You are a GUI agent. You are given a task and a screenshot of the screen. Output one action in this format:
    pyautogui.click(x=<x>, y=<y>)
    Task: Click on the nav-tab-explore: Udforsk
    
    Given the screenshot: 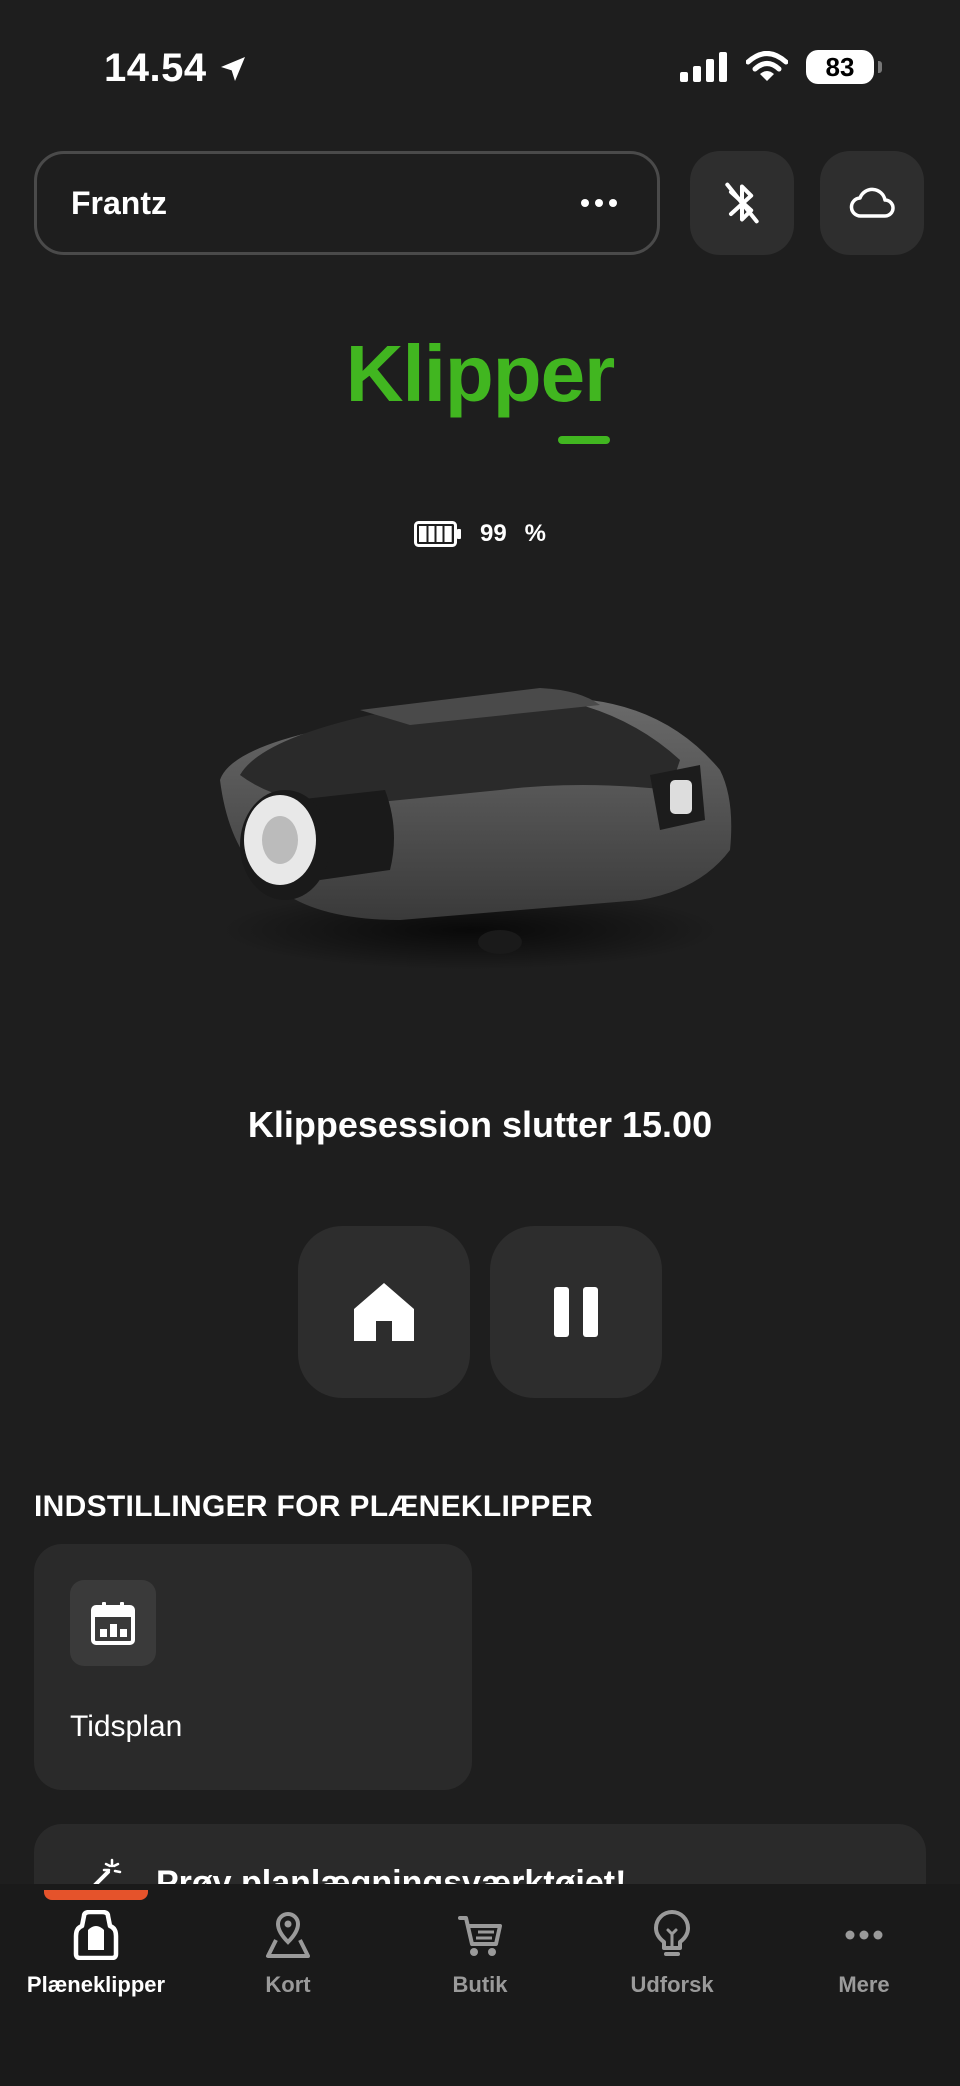 What is the action you would take?
    pyautogui.click(x=672, y=1954)
    